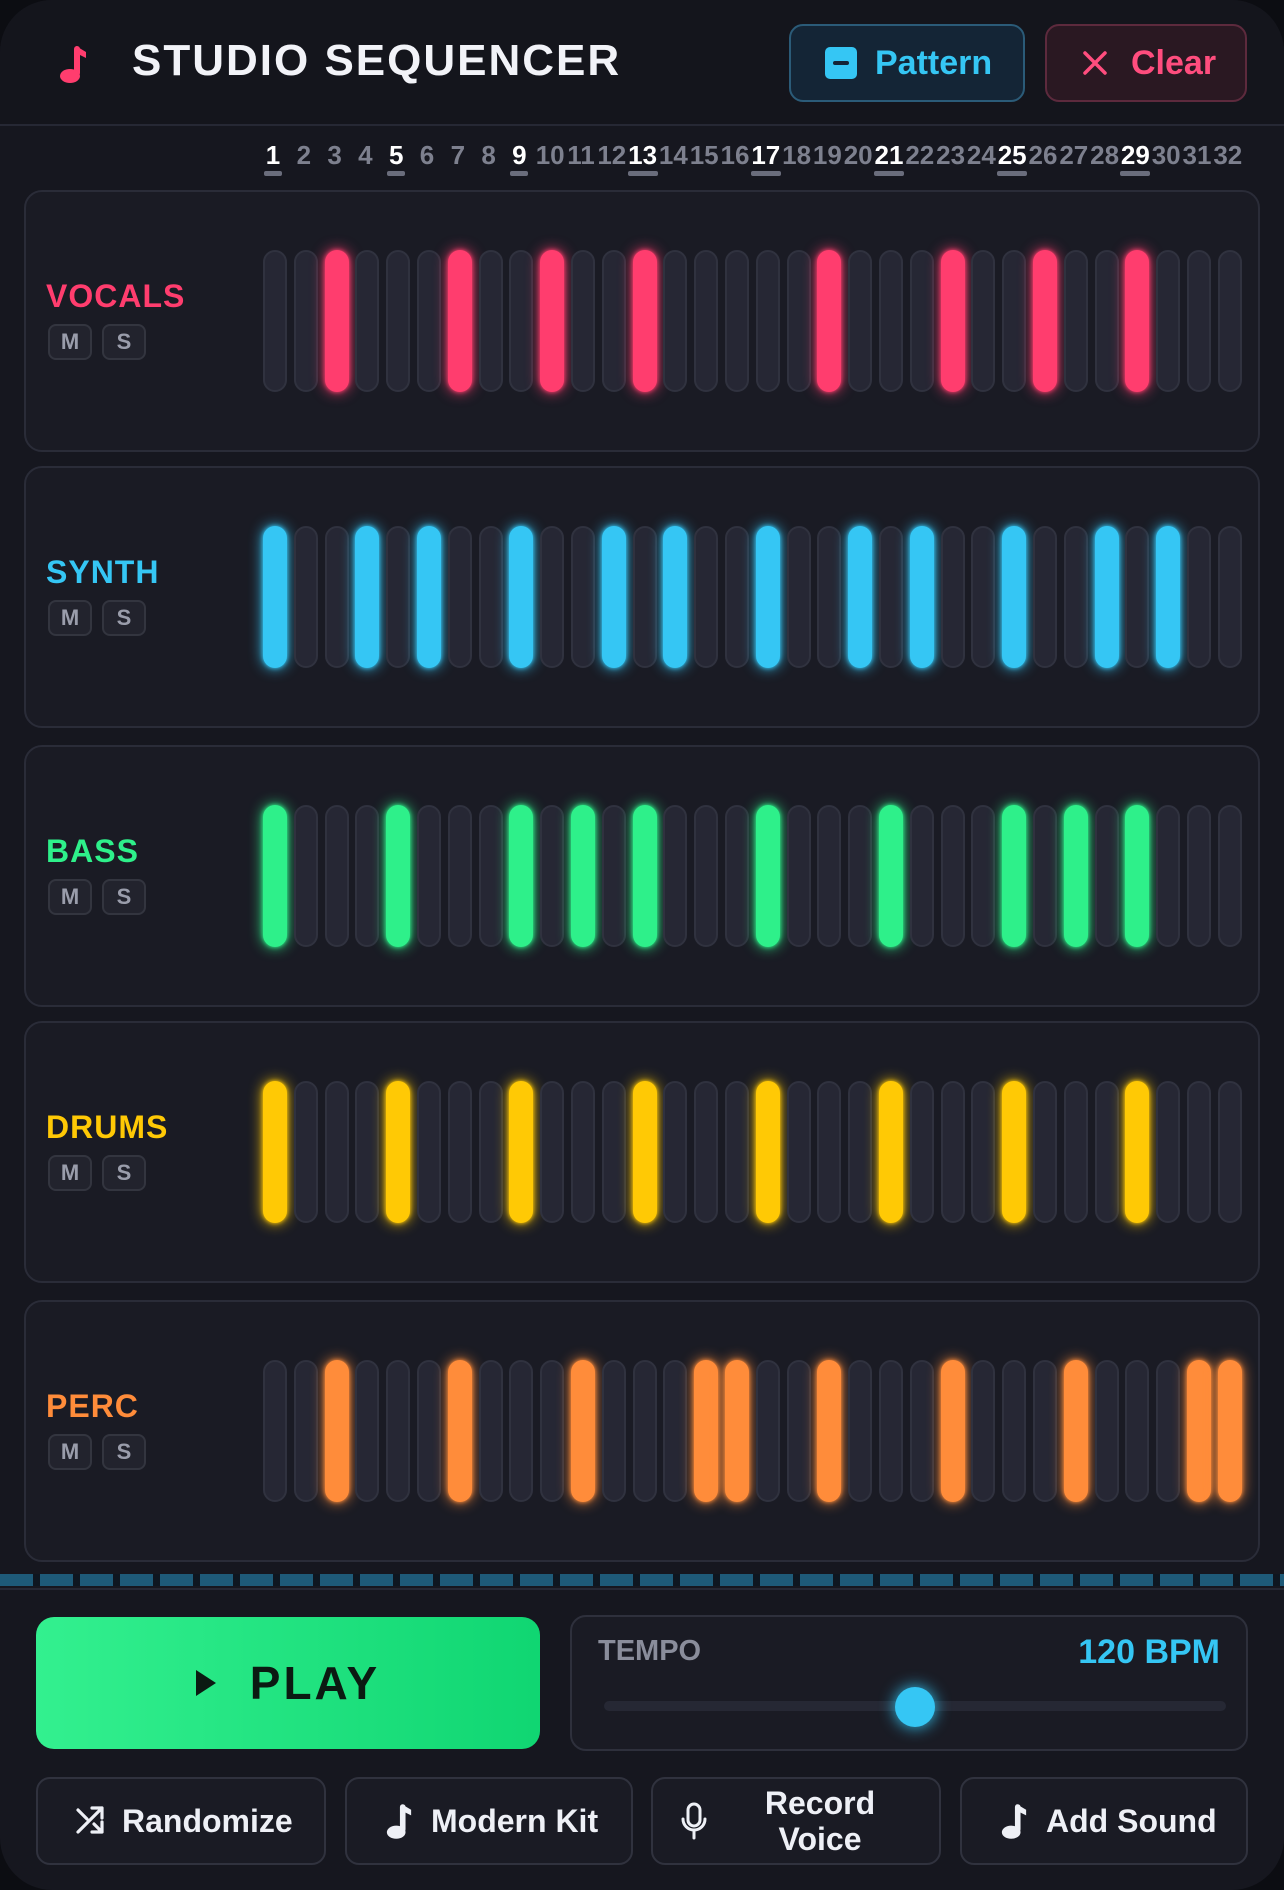 The width and height of the screenshot is (1284, 1890). What do you see at coordinates (489, 1821) in the screenshot?
I see `modern-kit-button: Modern Kit` at bounding box center [489, 1821].